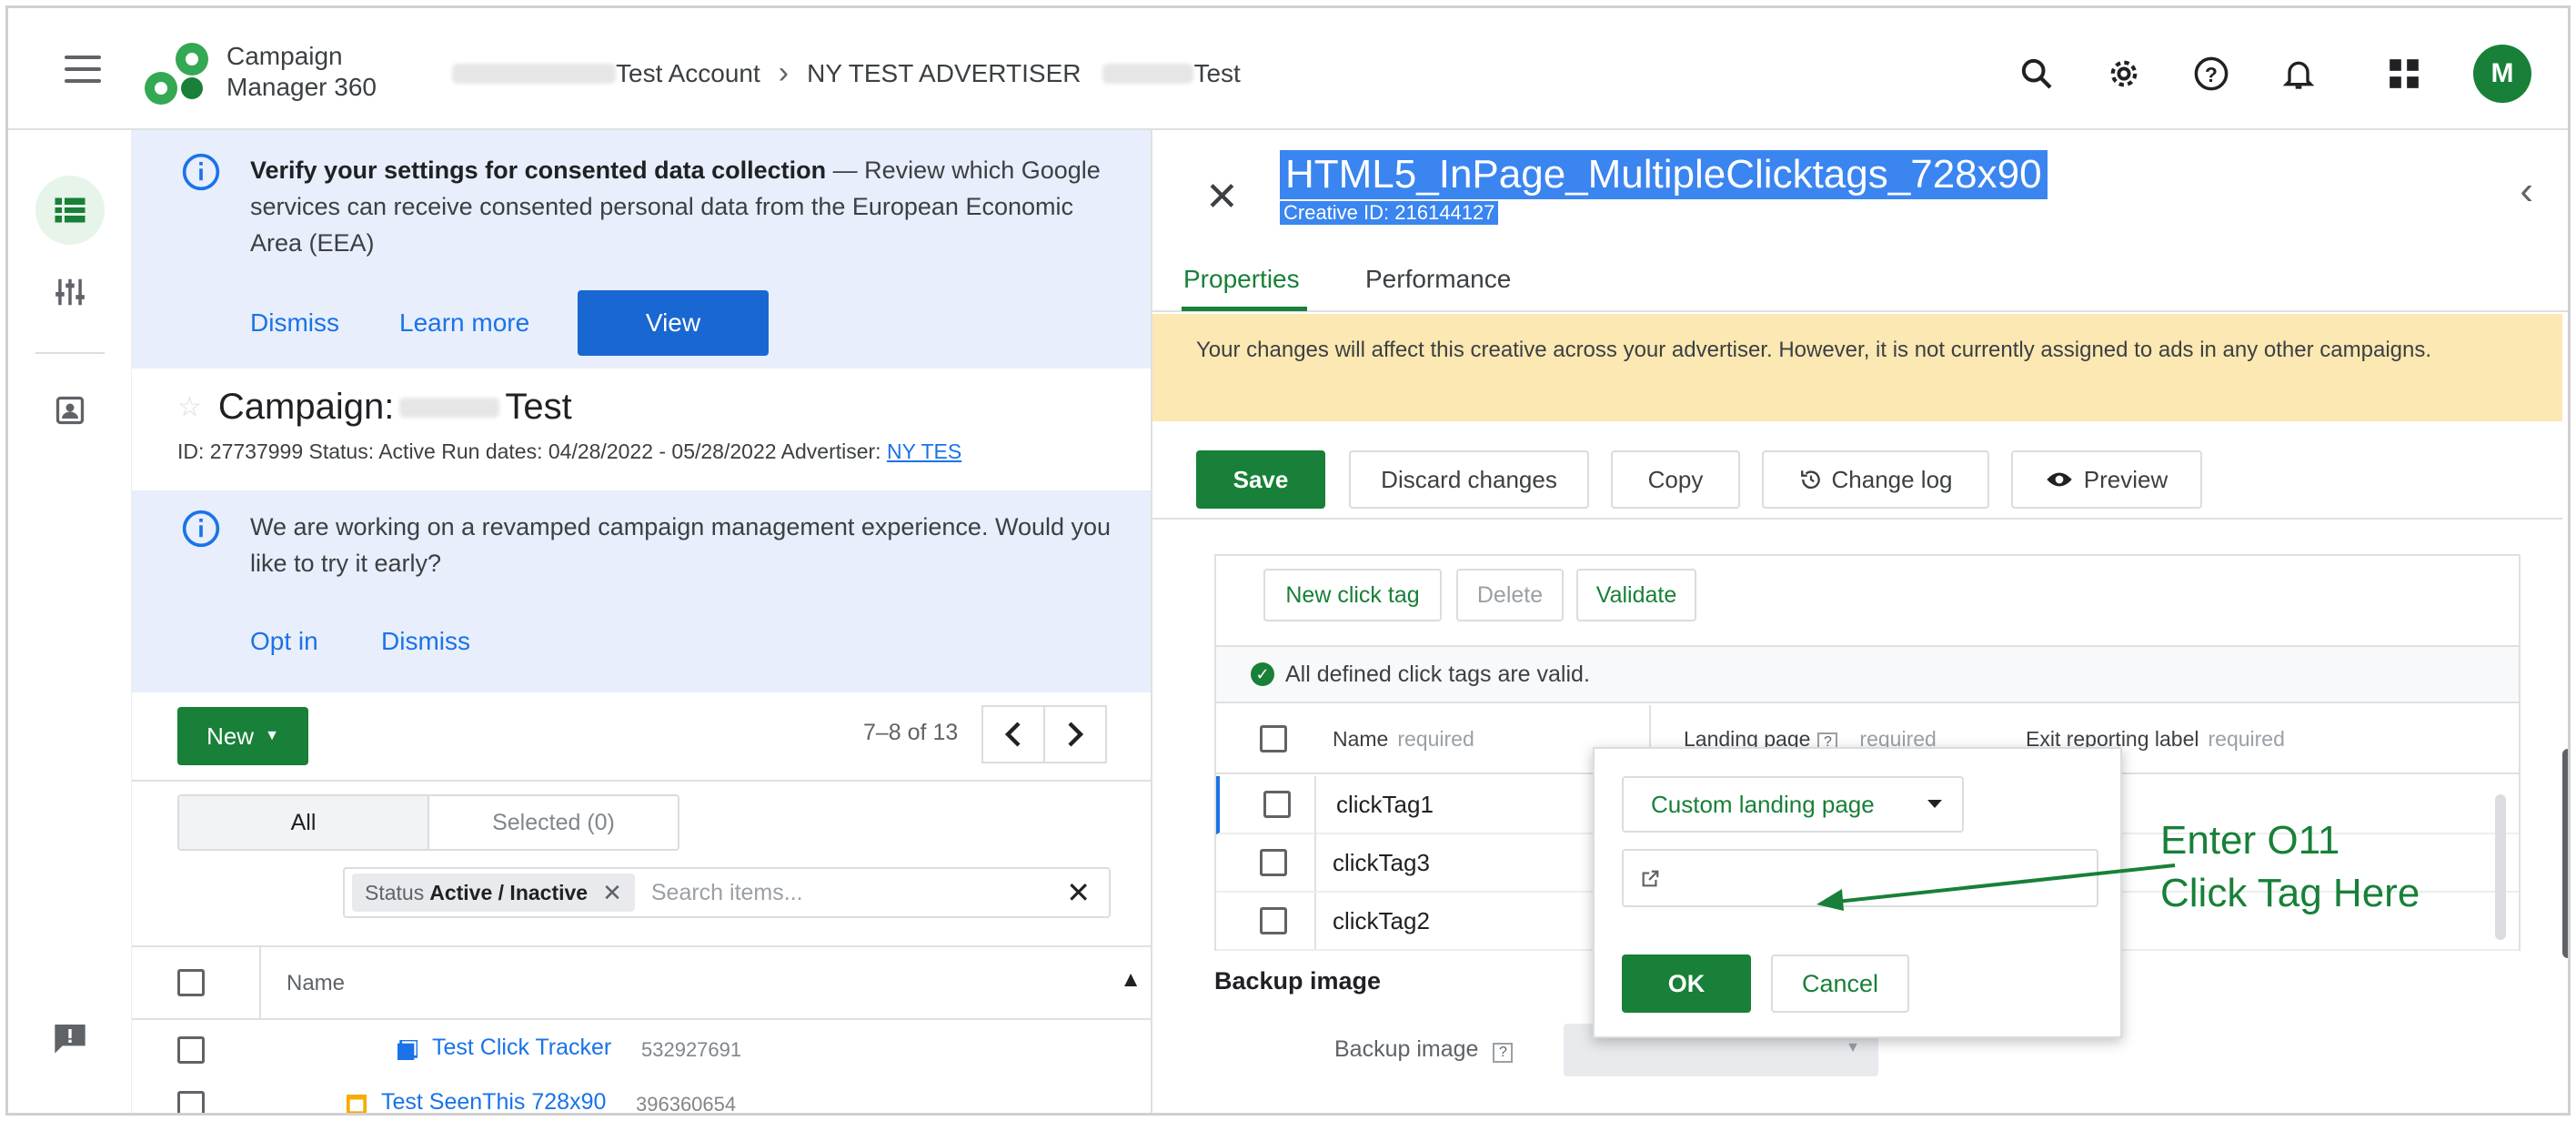  What do you see at coordinates (1469, 479) in the screenshot?
I see `discard-changes-button: Discard changes` at bounding box center [1469, 479].